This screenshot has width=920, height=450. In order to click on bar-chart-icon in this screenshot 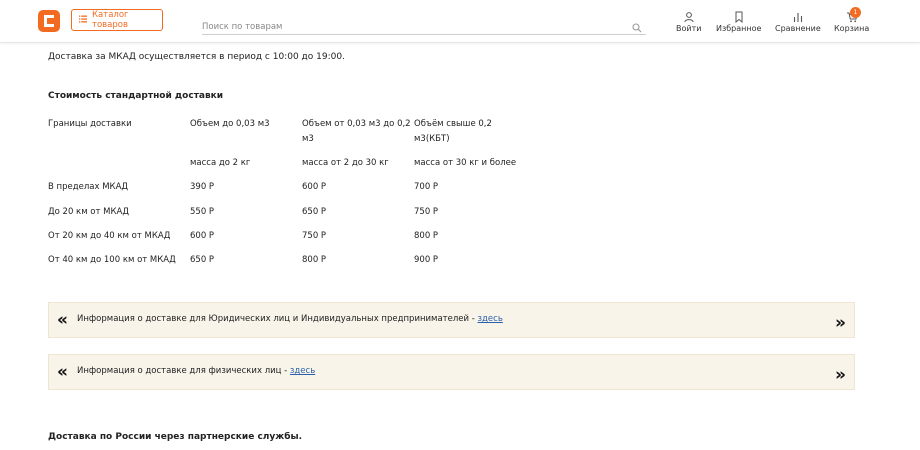, I will do `click(798, 17)`.